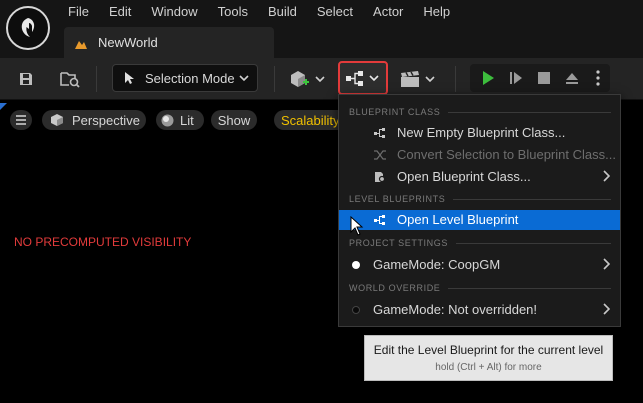  Describe the element at coordinates (357, 226) in the screenshot. I see `mouse-cursor-icon` at that location.